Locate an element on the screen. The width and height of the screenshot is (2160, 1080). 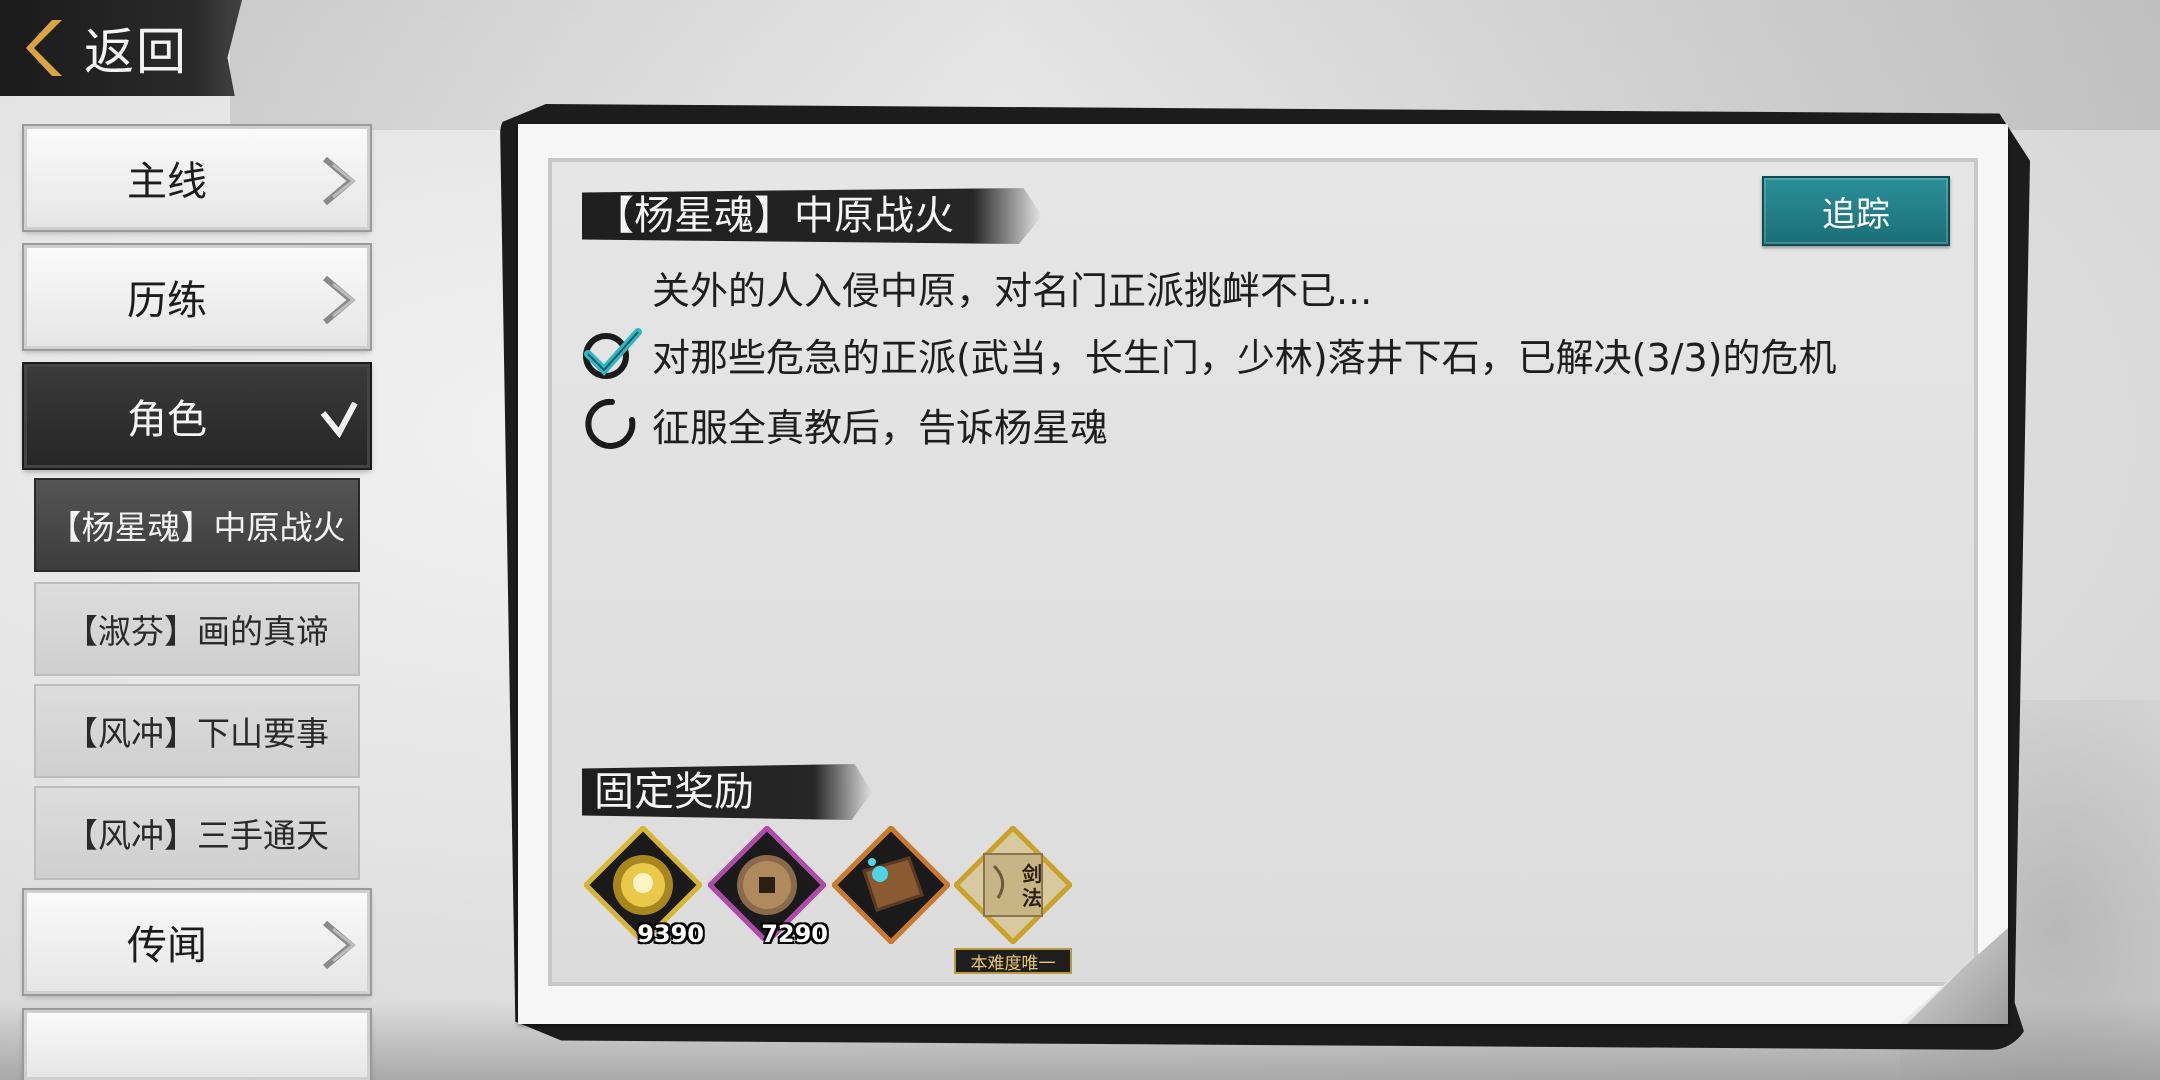
progress-ring-icon is located at coordinates (610, 423).